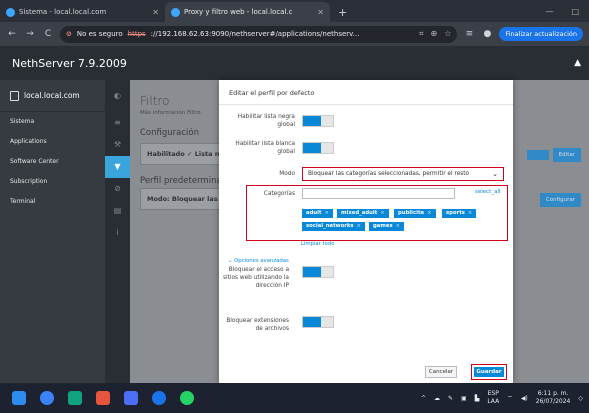  What do you see at coordinates (560, 200) in the screenshot?
I see `configure-button: Configurar` at bounding box center [560, 200].